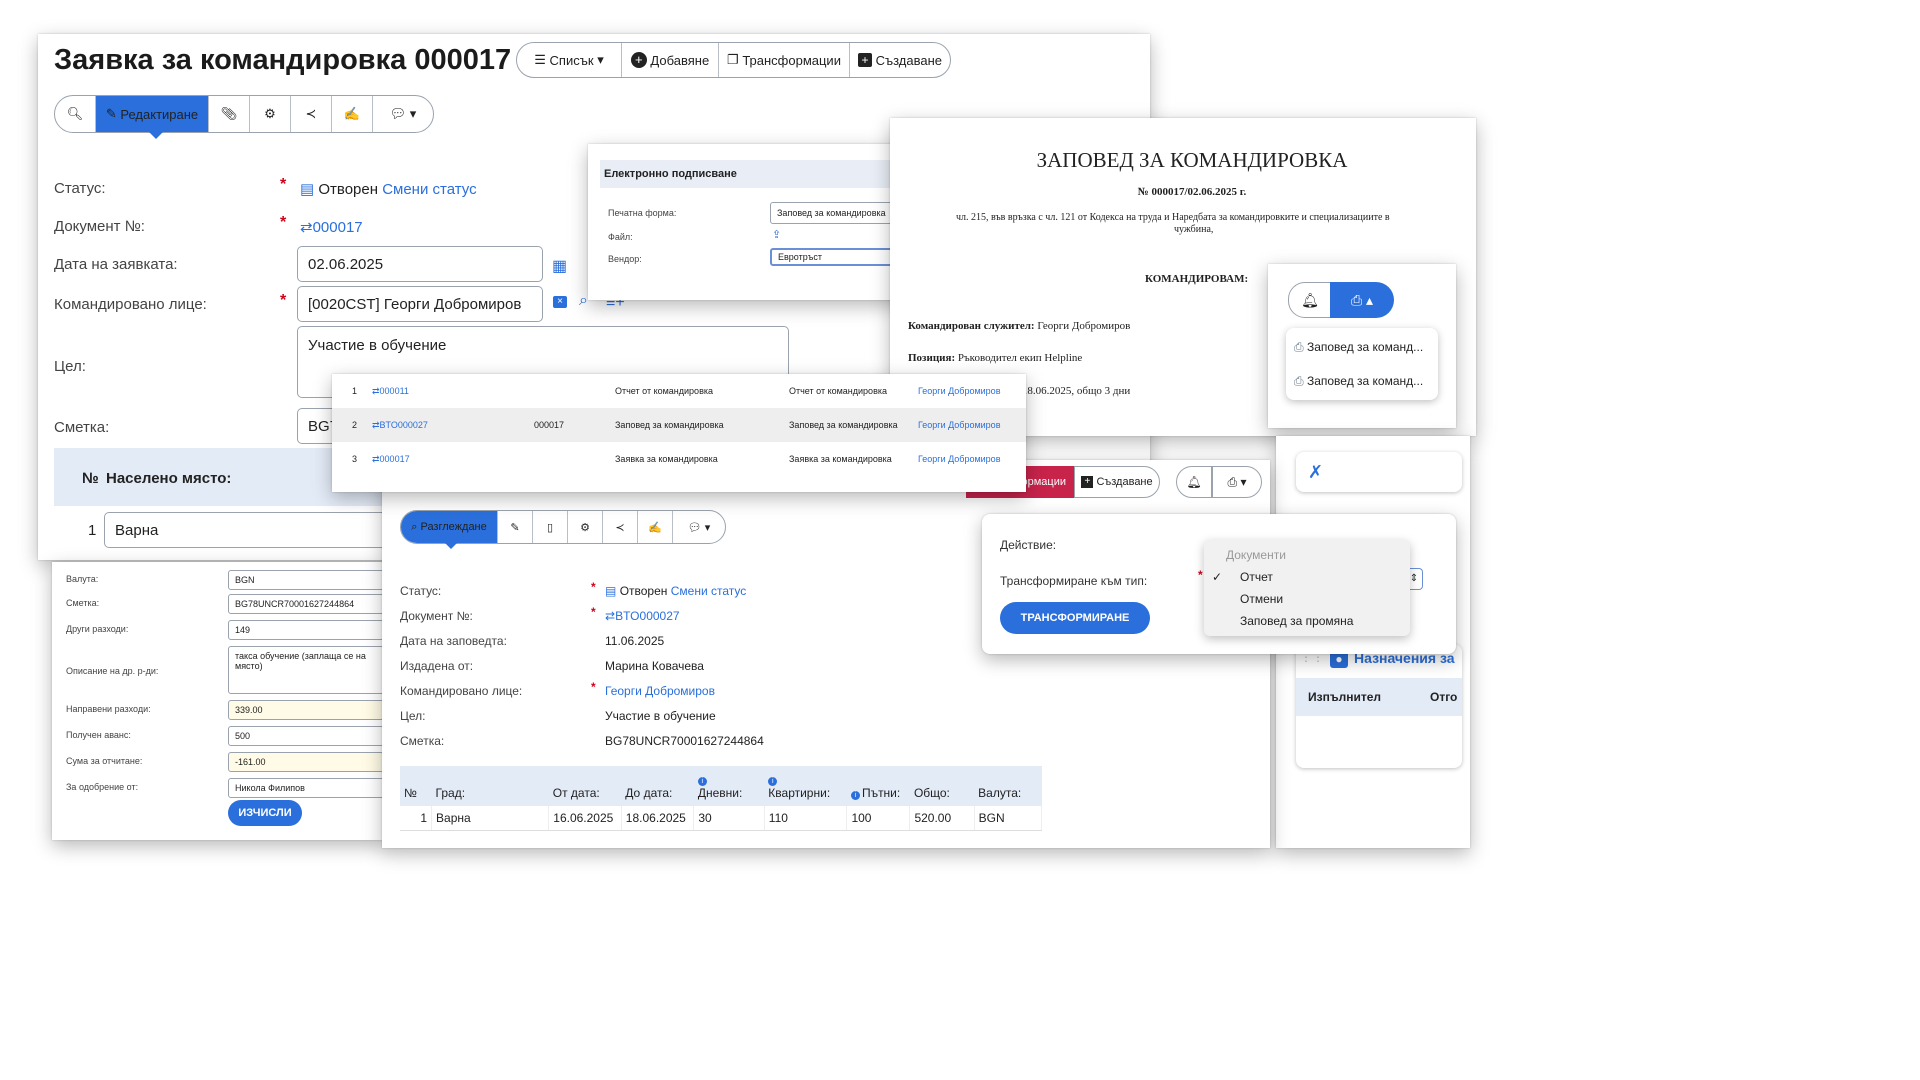  Describe the element at coordinates (1000, 793) in the screenshot. I see `column-header: Валута:` at that location.